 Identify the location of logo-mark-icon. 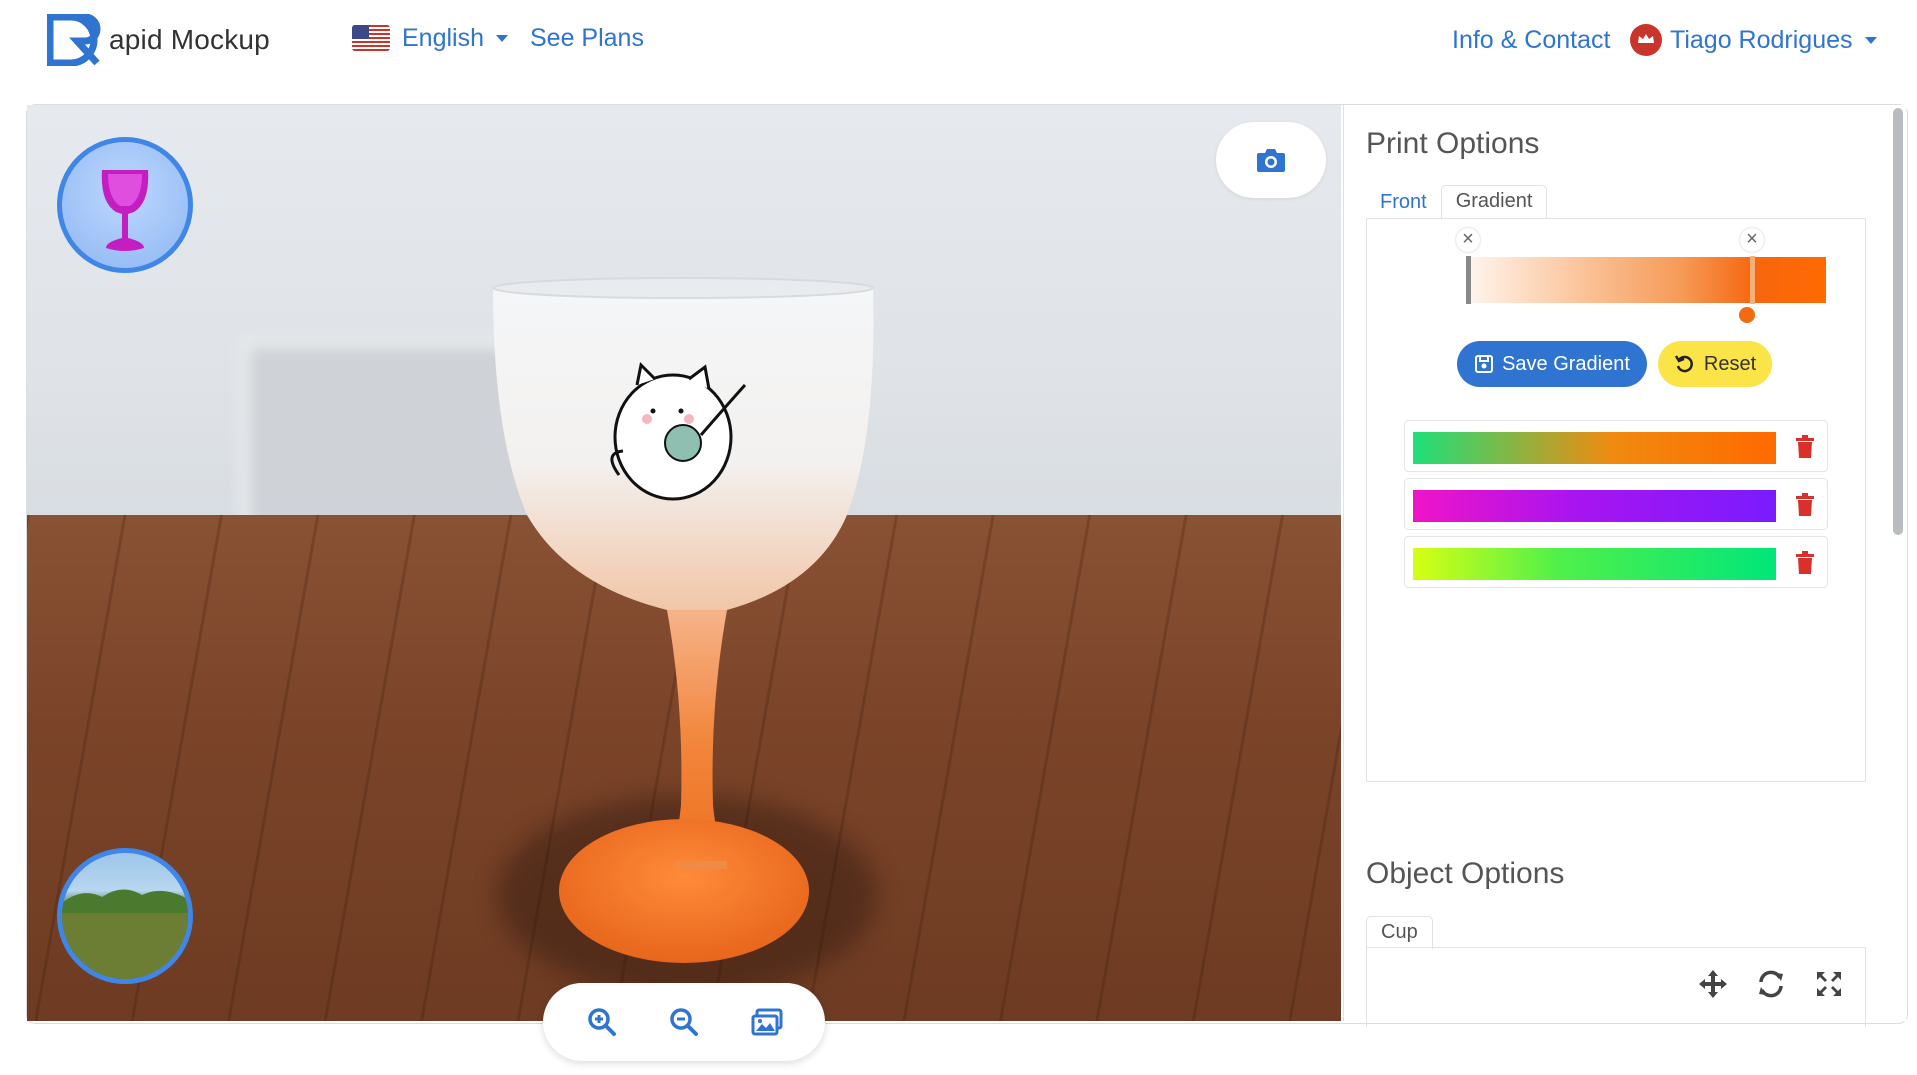
(76, 40).